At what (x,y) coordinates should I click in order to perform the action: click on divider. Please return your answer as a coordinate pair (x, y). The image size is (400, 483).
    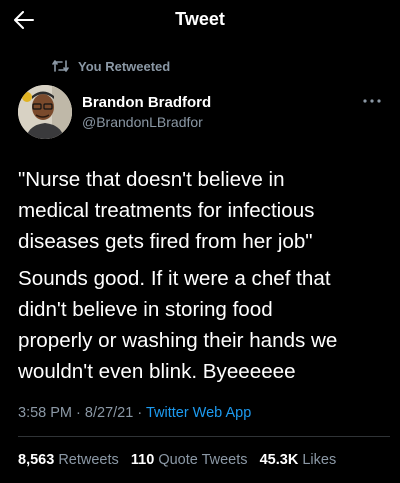
    Looking at the image, I should click on (204, 436).